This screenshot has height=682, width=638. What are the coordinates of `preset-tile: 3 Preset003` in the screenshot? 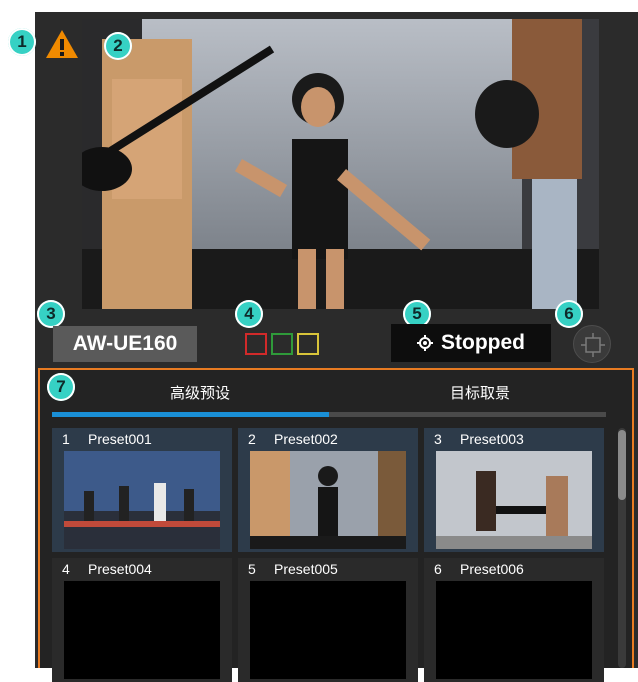 It's located at (514, 490).